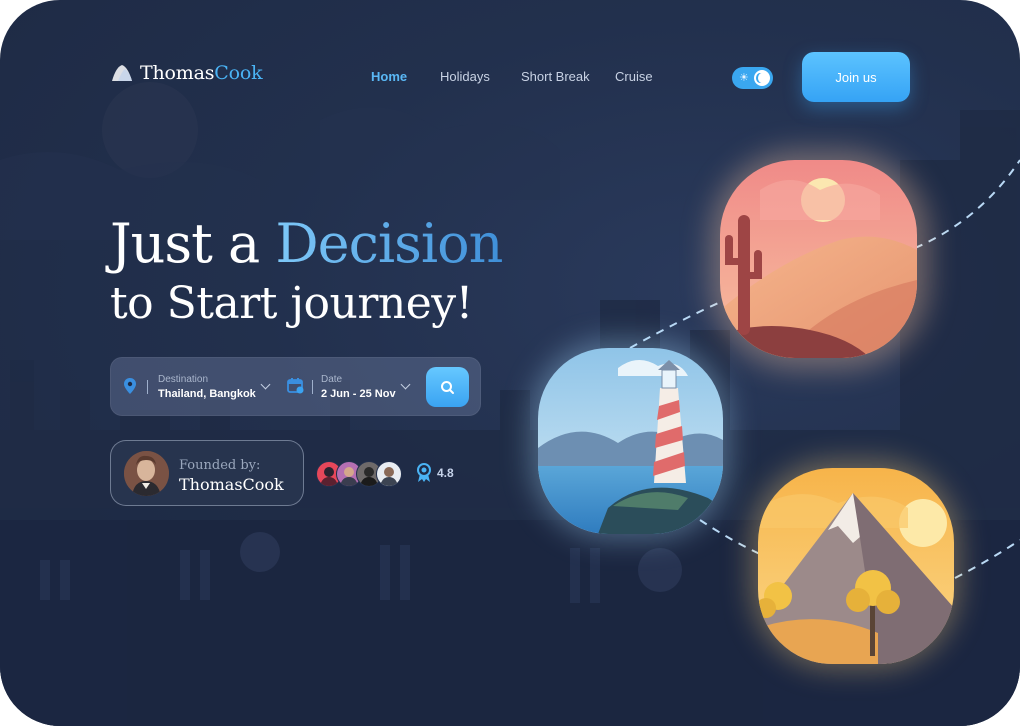 This screenshot has height=726, width=1020. I want to click on nav-short-break: Short Break, so click(555, 76).